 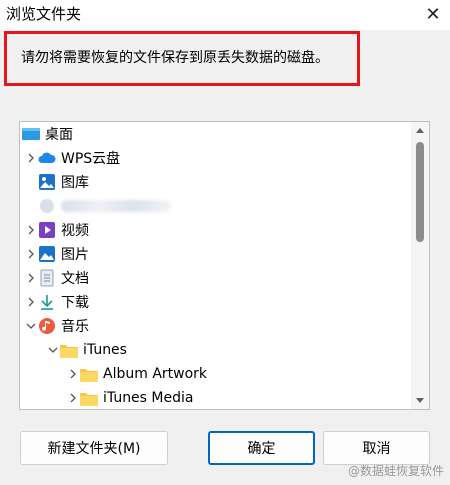 I want to click on tree-item-desktop: 桌面, so click(x=46, y=134).